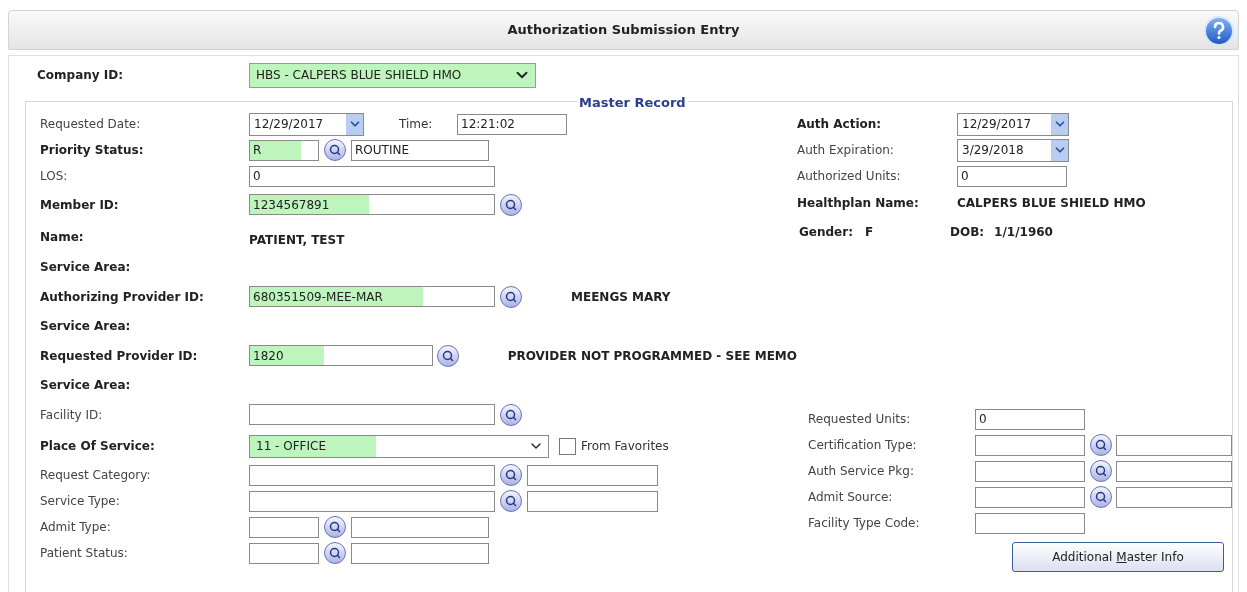 Image resolution: width=1247 pixels, height=592 pixels. Describe the element at coordinates (297, 240) in the screenshot. I see `field-value: PATIENT, TEST` at that location.